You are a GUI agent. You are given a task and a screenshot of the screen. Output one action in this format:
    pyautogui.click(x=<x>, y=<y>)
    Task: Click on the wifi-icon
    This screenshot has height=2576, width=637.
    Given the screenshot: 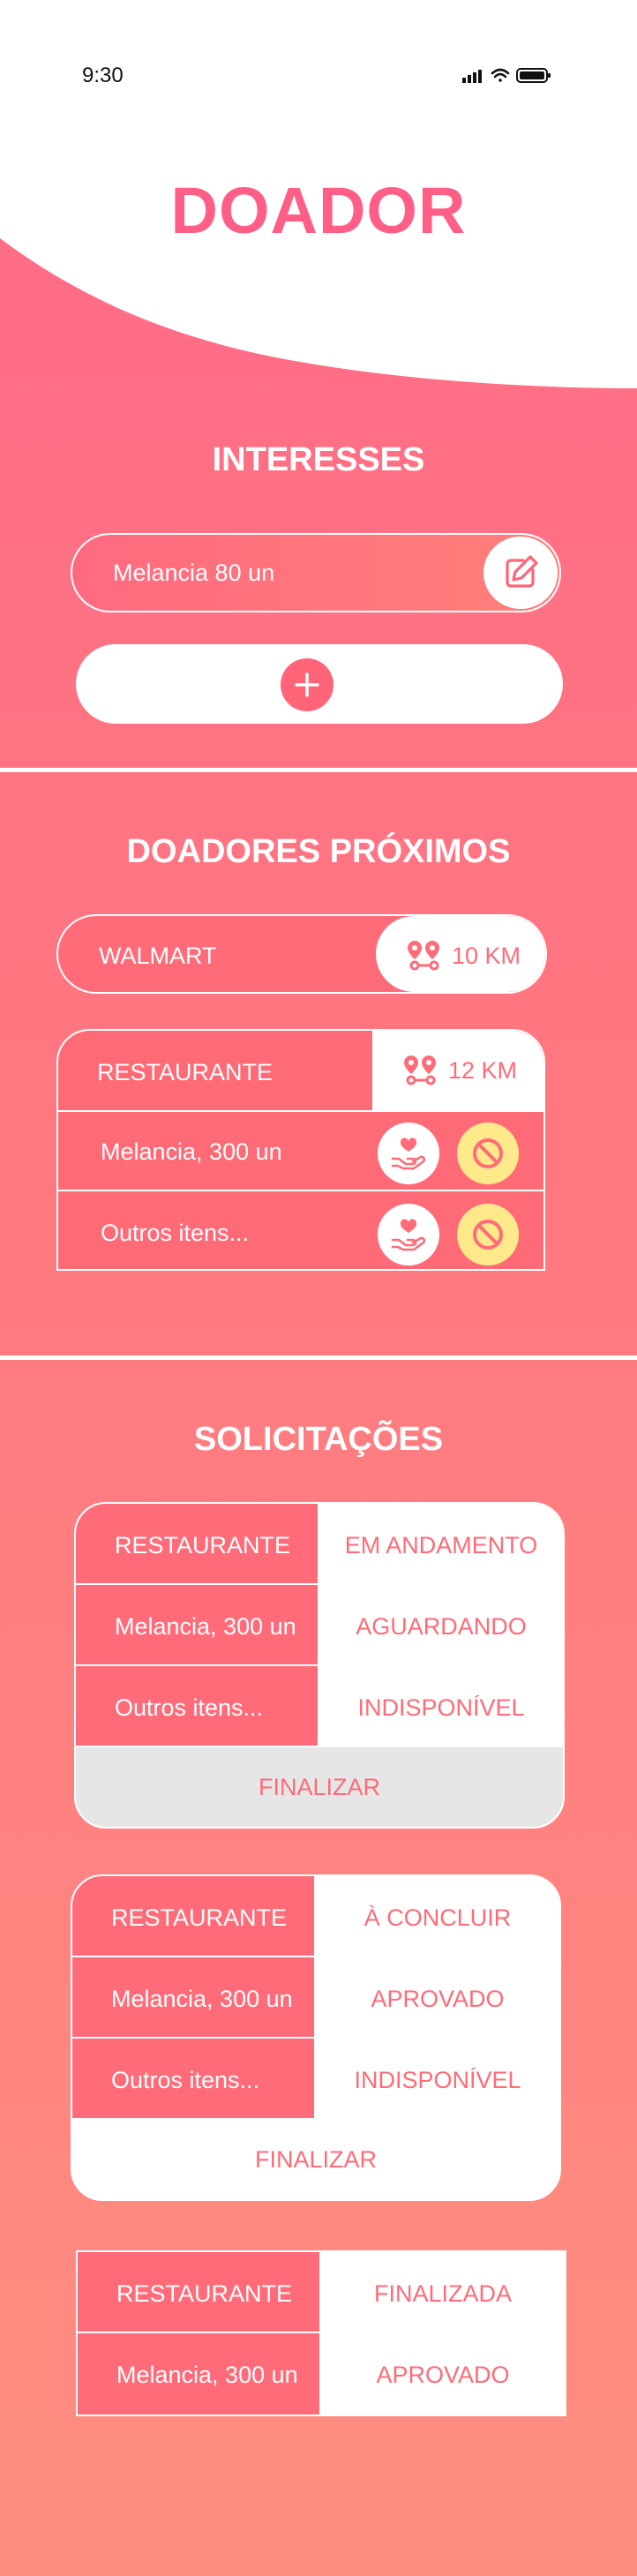 What is the action you would take?
    pyautogui.click(x=501, y=75)
    